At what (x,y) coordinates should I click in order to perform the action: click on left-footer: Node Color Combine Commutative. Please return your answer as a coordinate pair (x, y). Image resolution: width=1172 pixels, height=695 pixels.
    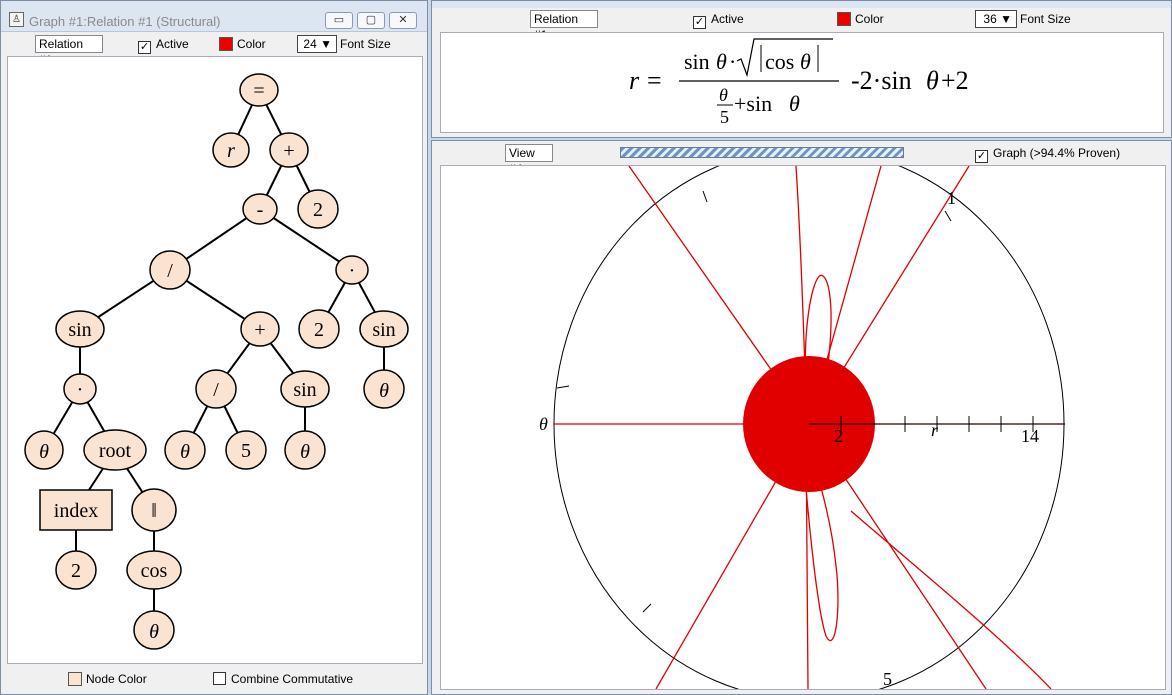
    Looking at the image, I should click on (215, 679).